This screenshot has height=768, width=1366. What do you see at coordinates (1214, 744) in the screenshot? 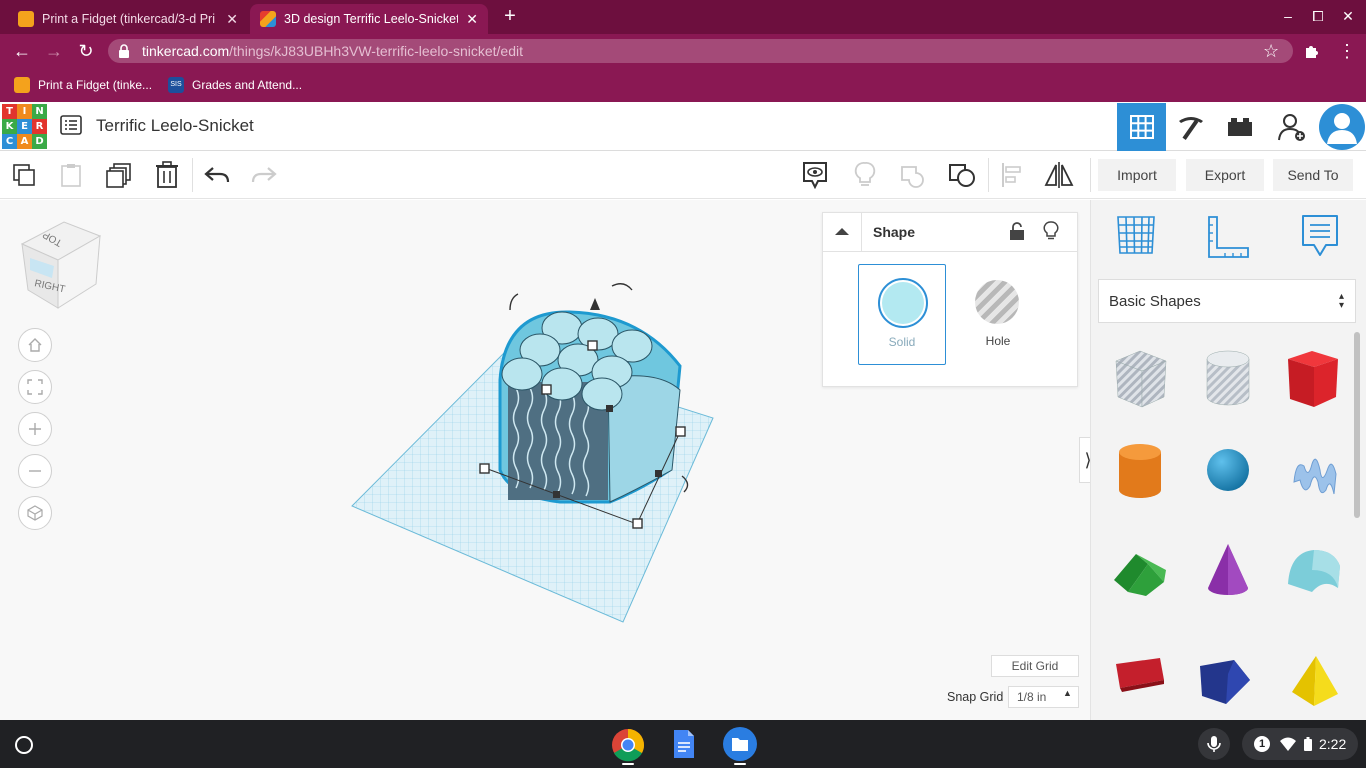
I see `microphone-button` at bounding box center [1214, 744].